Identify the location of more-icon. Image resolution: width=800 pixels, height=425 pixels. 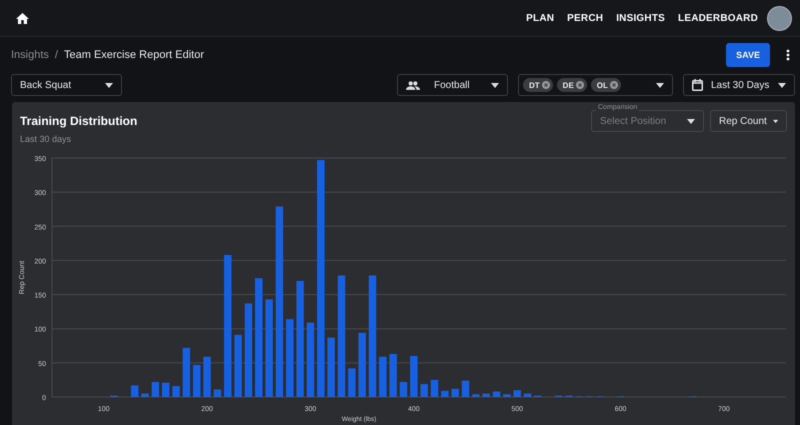
(788, 55).